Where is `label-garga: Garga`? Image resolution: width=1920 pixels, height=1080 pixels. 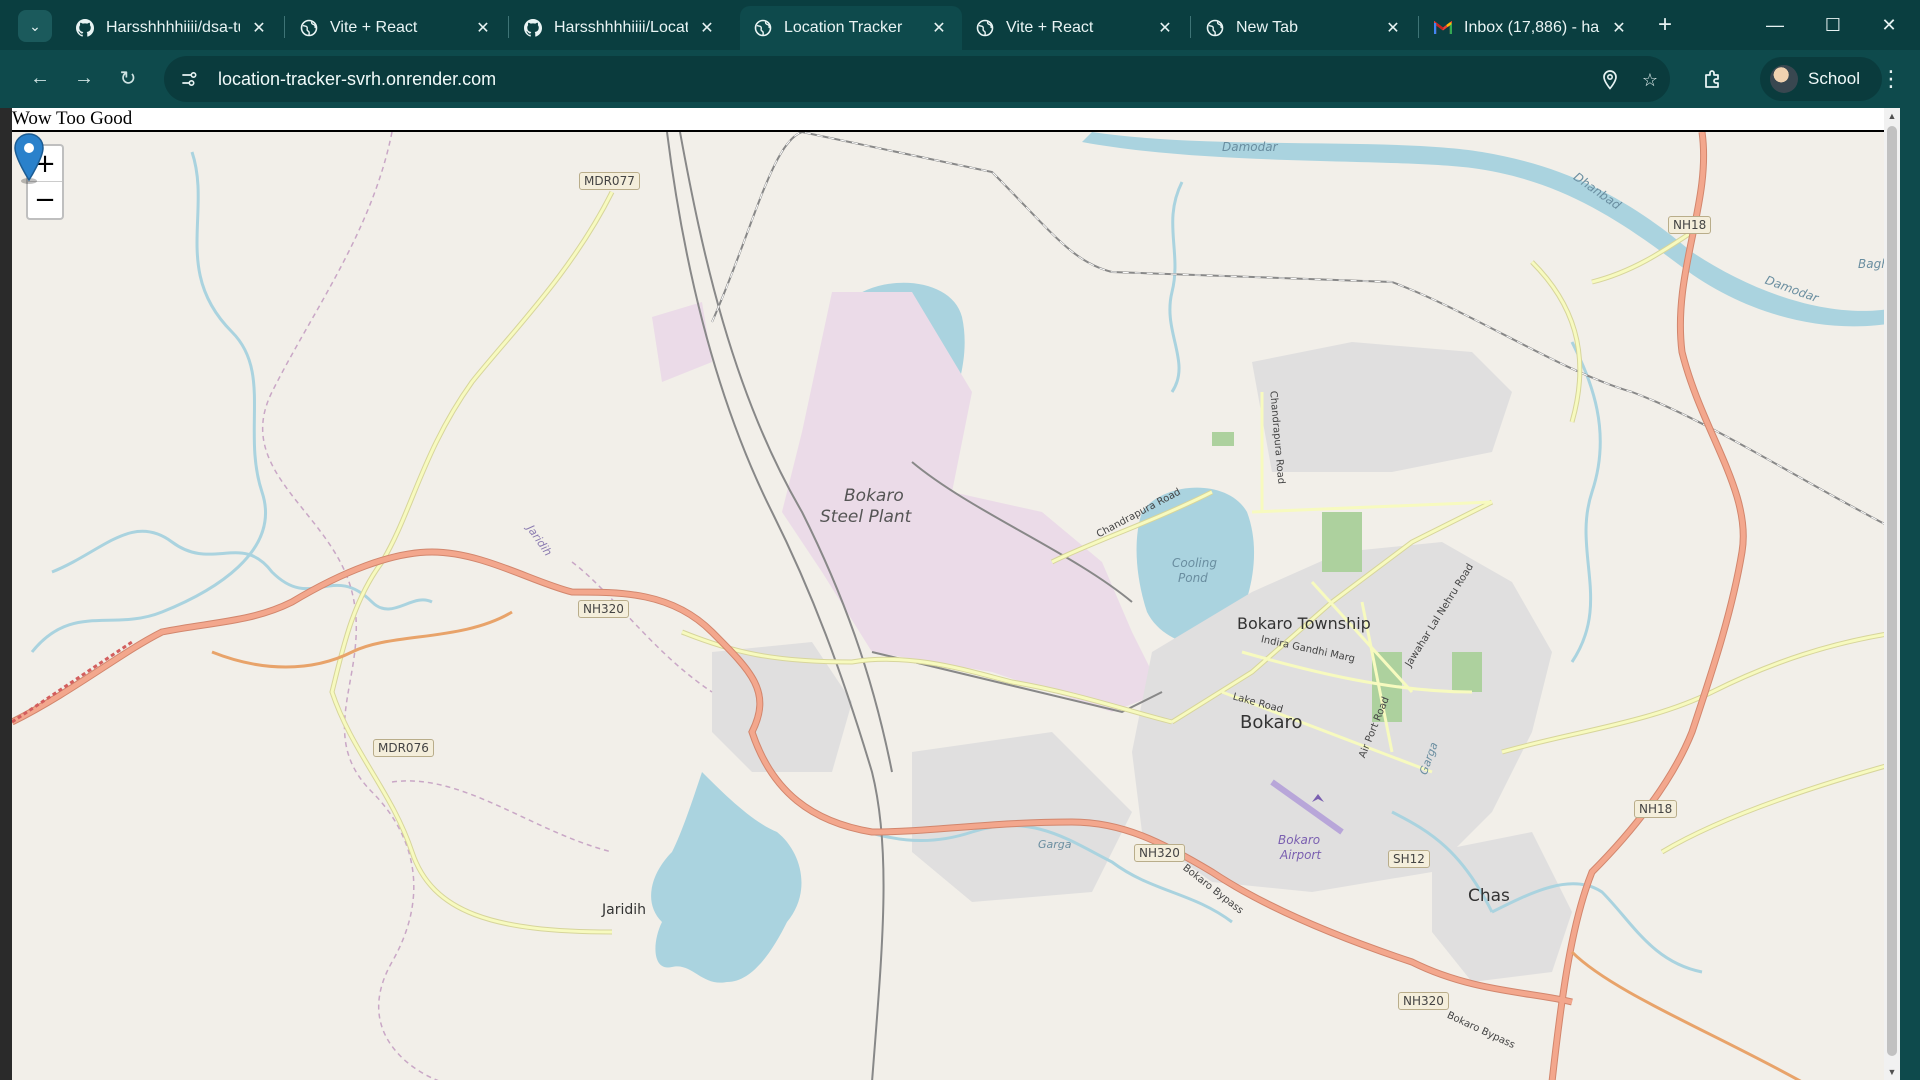 label-garga: Garga is located at coordinates (1055, 844).